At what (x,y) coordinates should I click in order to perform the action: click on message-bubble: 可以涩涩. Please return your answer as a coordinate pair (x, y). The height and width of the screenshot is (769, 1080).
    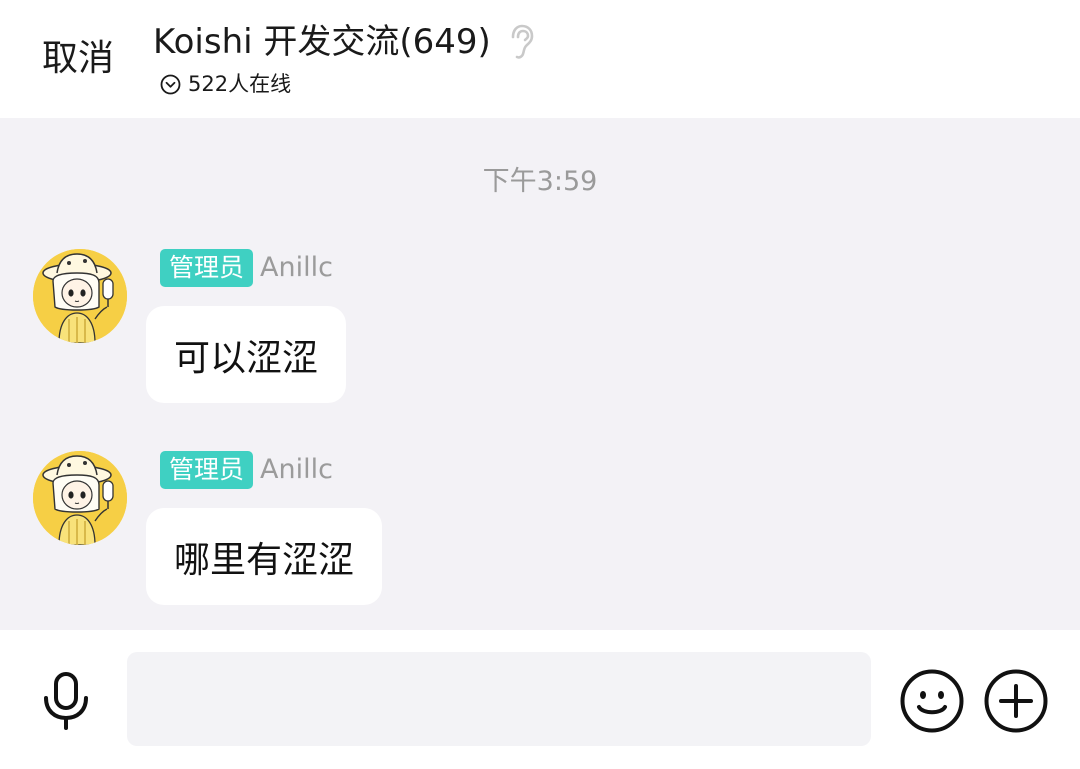
    Looking at the image, I should click on (246, 354).